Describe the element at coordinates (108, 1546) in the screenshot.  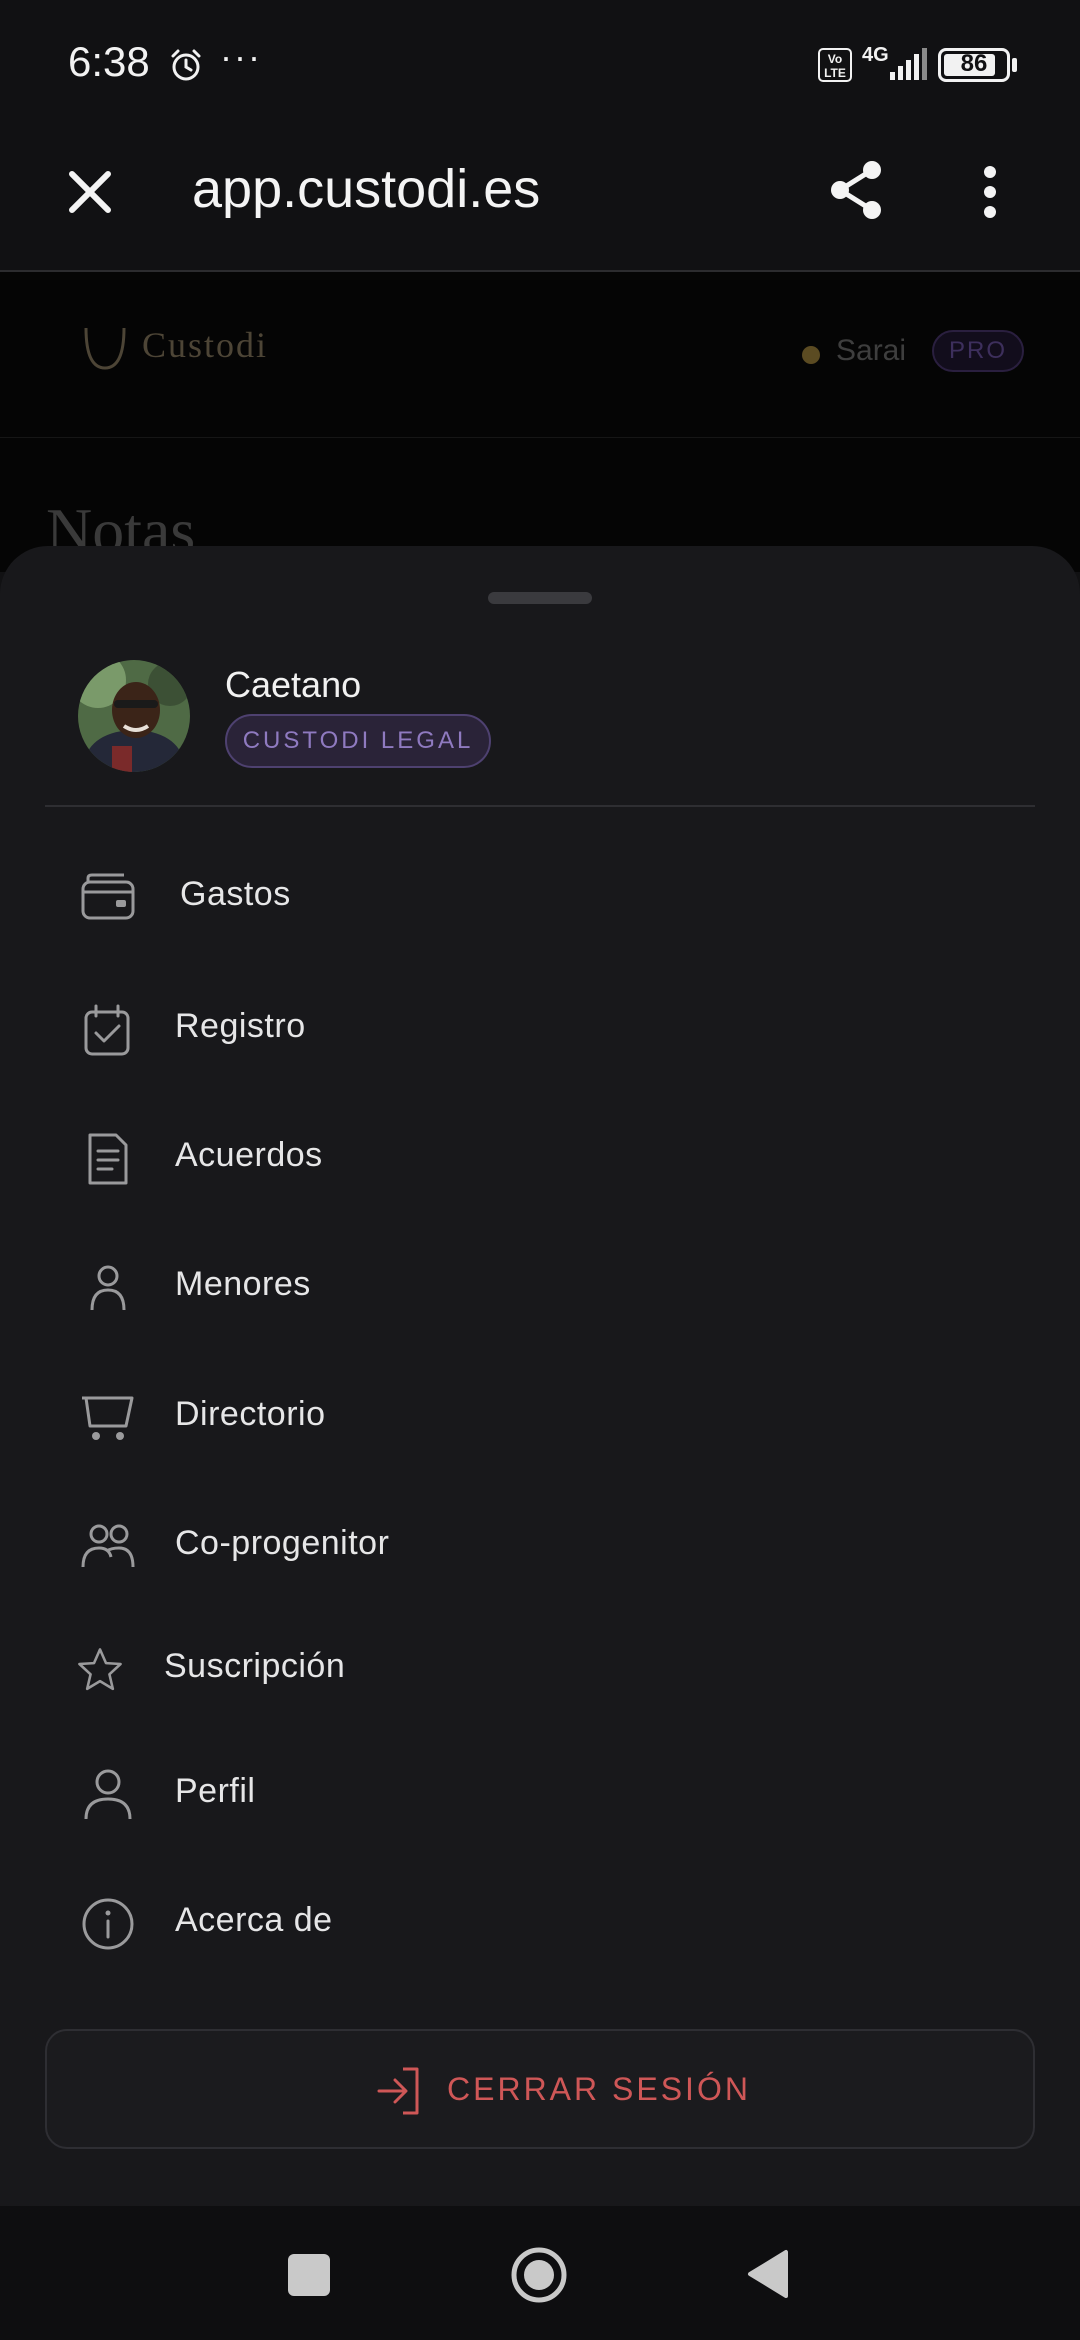
I see `people-icon` at that location.